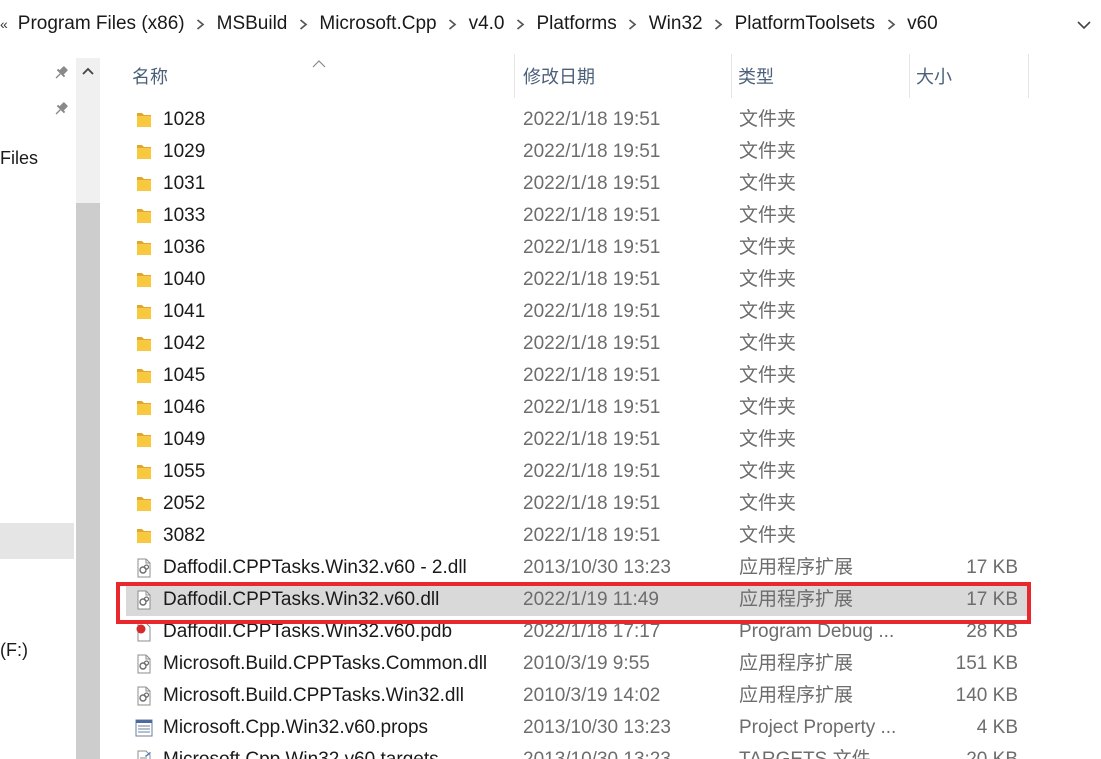 Image resolution: width=1101 pixels, height=759 pixels. I want to click on breadcrumb-item: PlatformToolsets, so click(805, 24).